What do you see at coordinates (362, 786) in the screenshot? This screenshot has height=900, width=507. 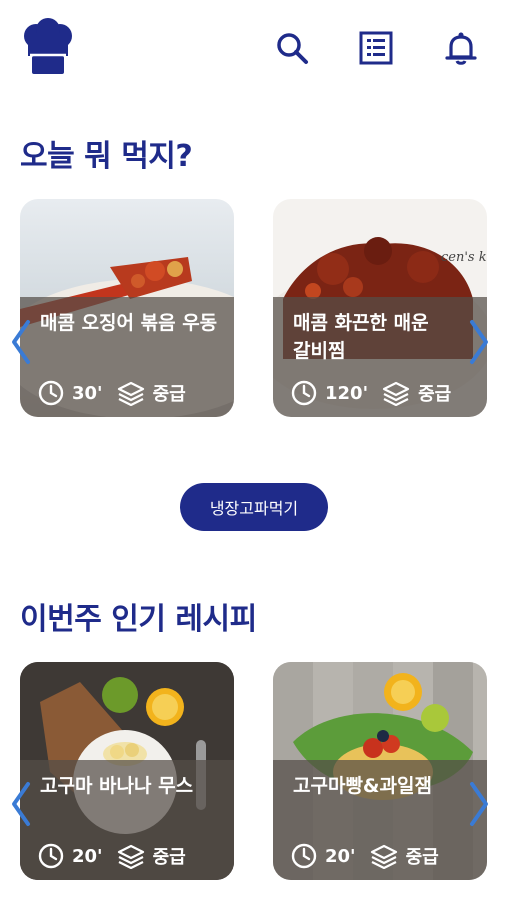 I see `recipe-title: 고구마빵&과일잼` at bounding box center [362, 786].